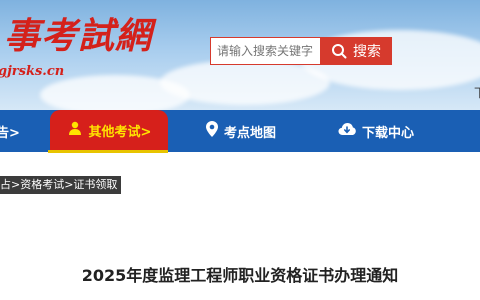 Image resolution: width=480 pixels, height=300 pixels. I want to click on nav-active-indicator, so click(108, 151).